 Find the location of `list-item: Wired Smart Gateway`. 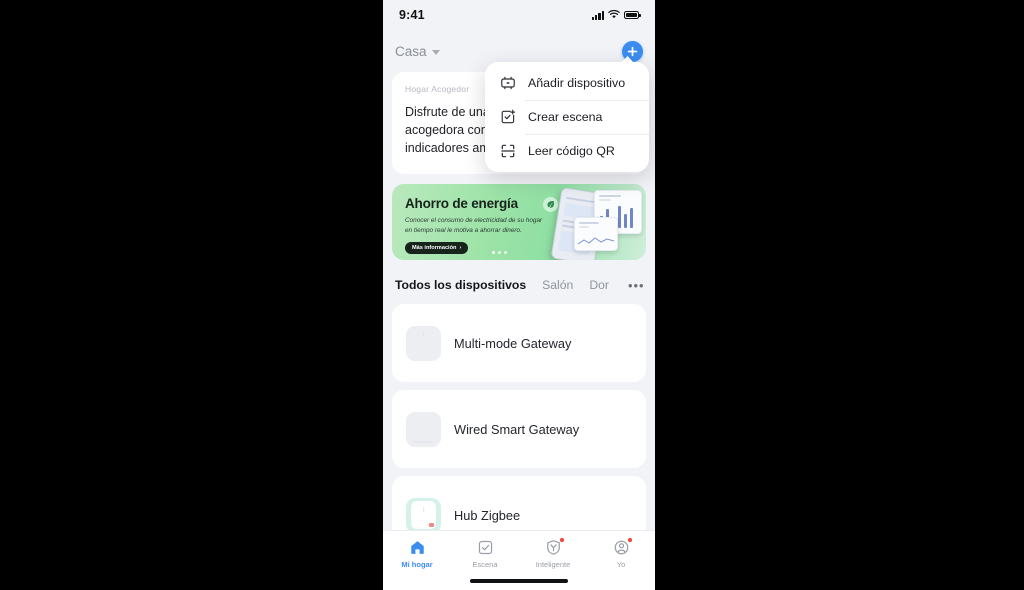

list-item: Wired Smart Gateway is located at coordinates (519, 429).